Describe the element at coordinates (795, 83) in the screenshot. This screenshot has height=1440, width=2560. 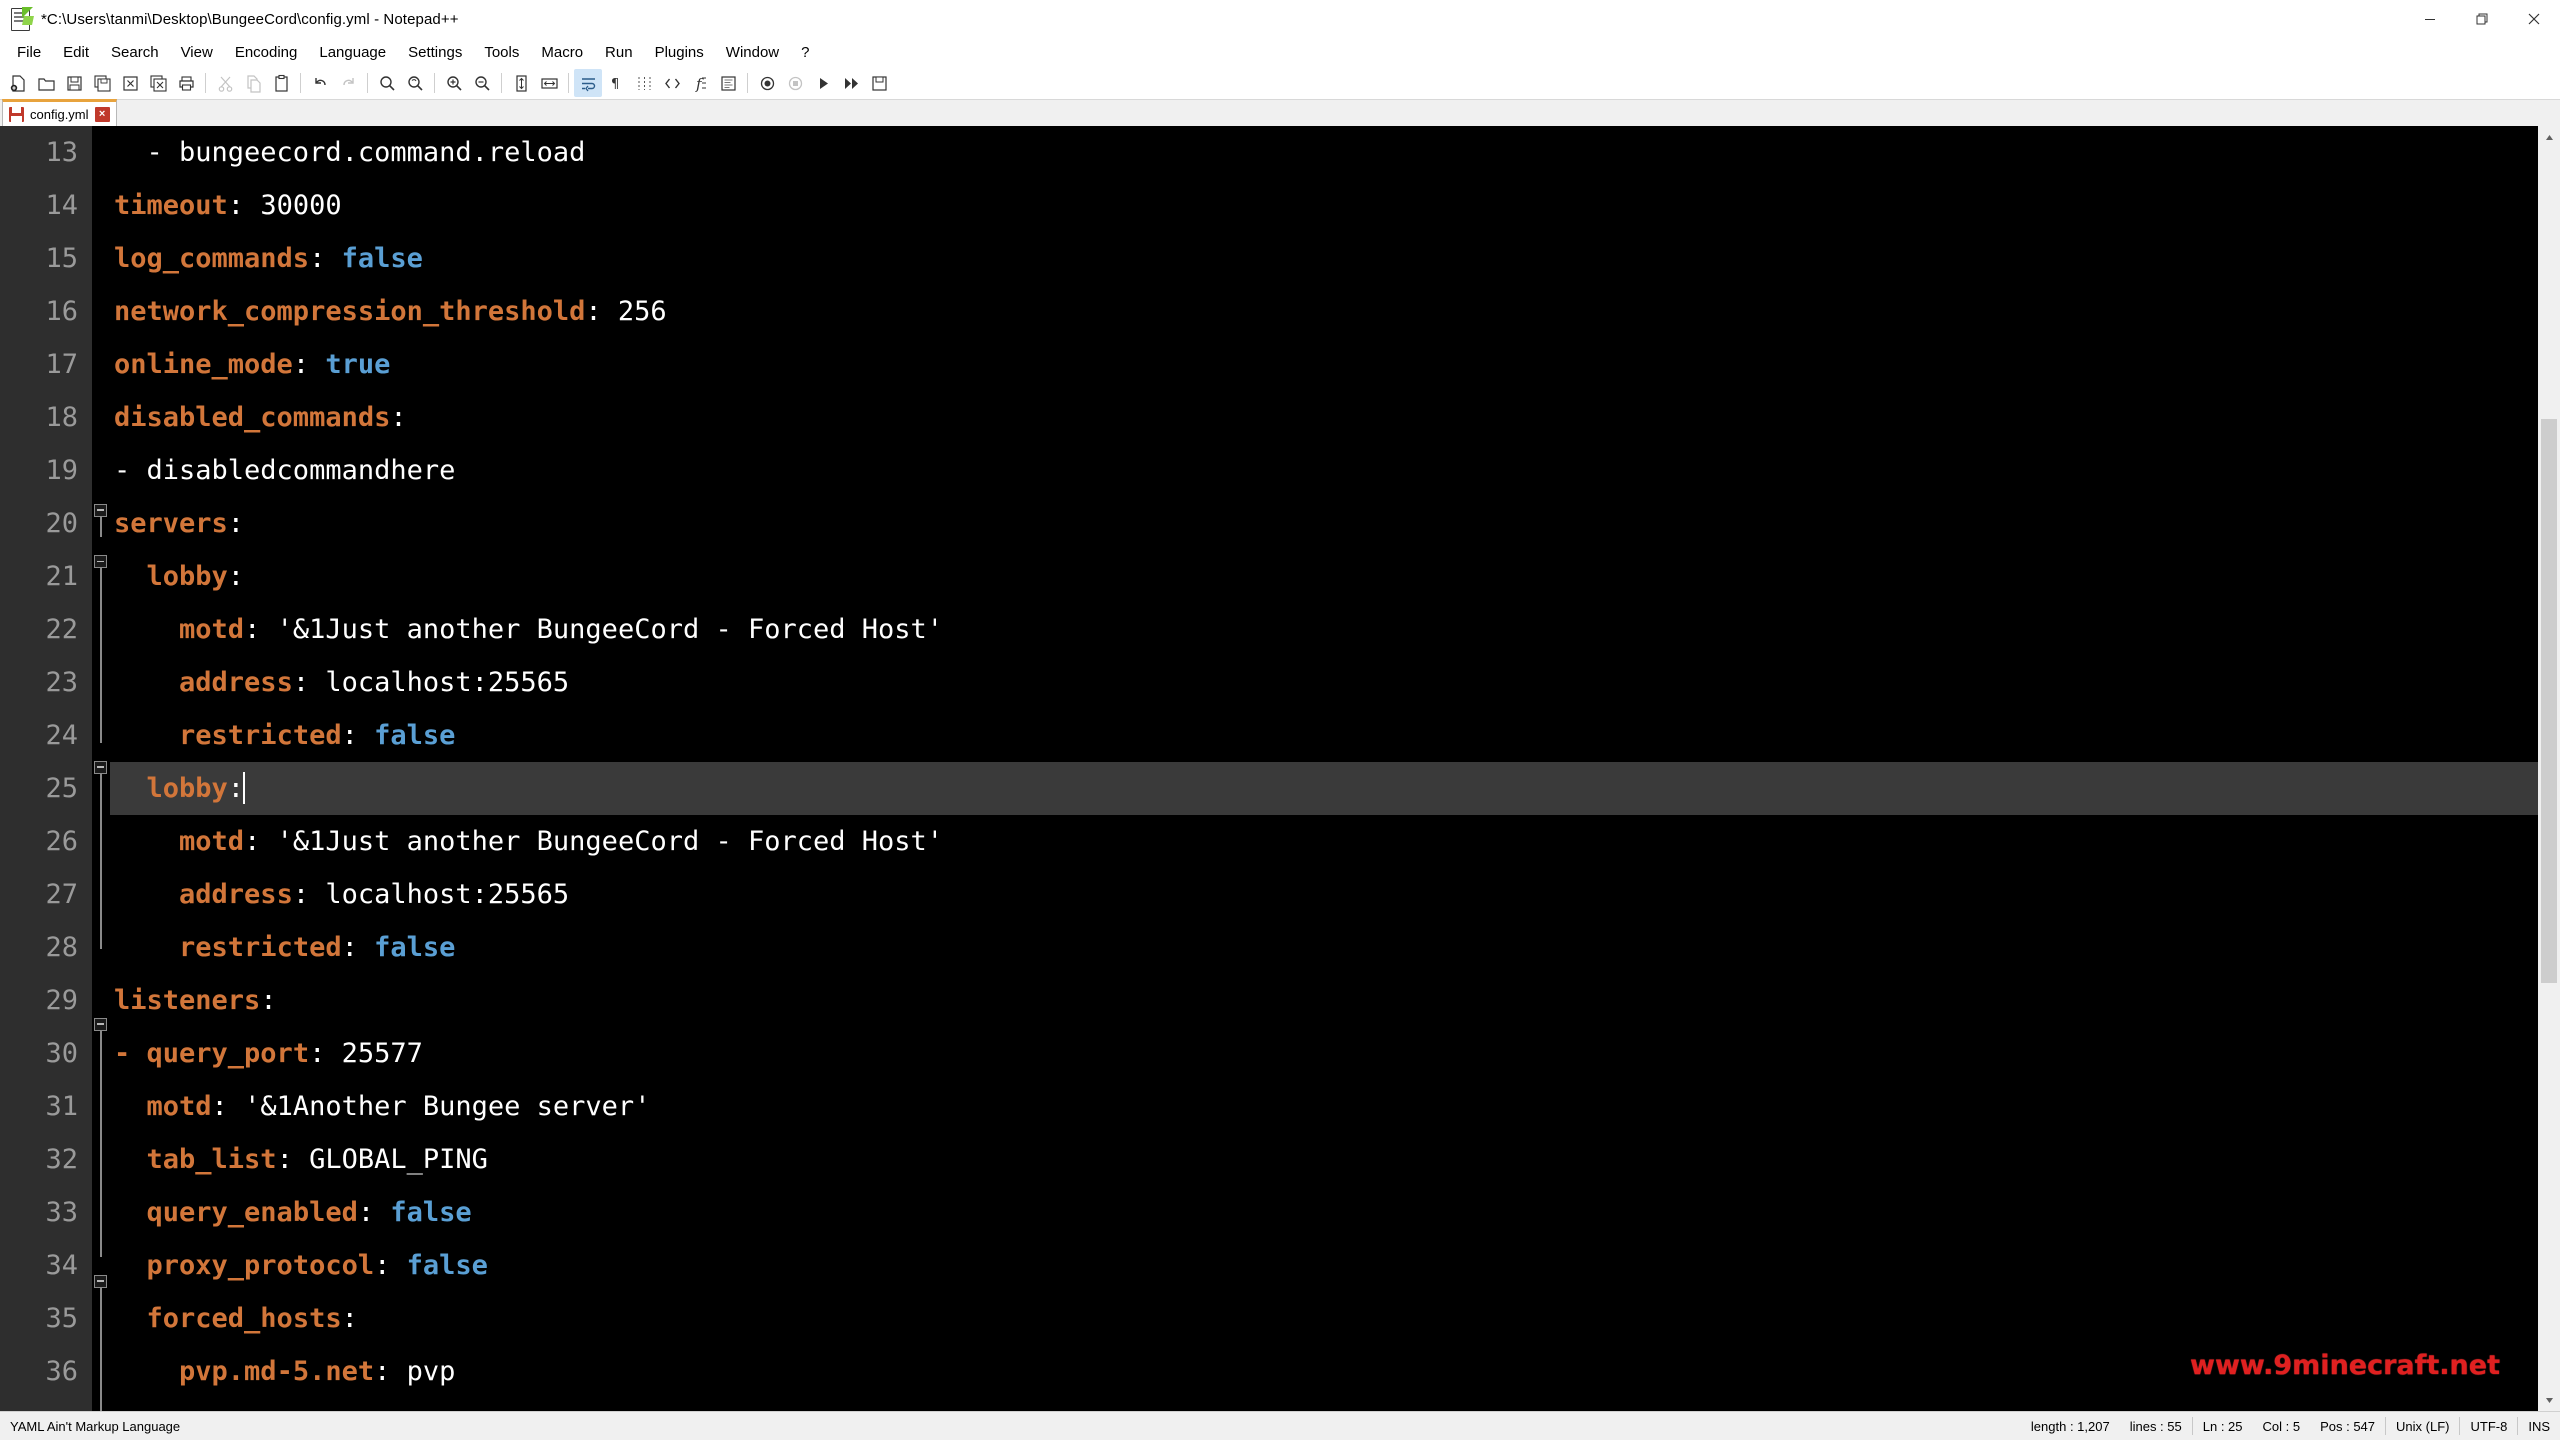
I see `stop-macro-icon` at that location.